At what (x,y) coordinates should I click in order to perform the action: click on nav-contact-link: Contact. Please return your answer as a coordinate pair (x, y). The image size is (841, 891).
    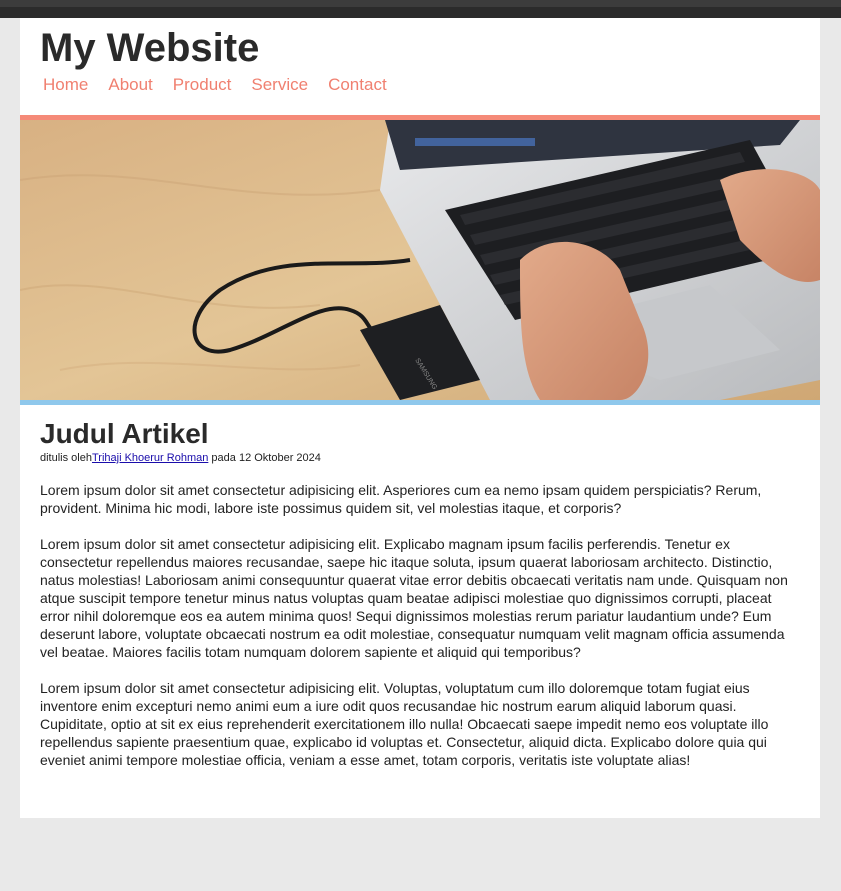
    Looking at the image, I should click on (357, 85).